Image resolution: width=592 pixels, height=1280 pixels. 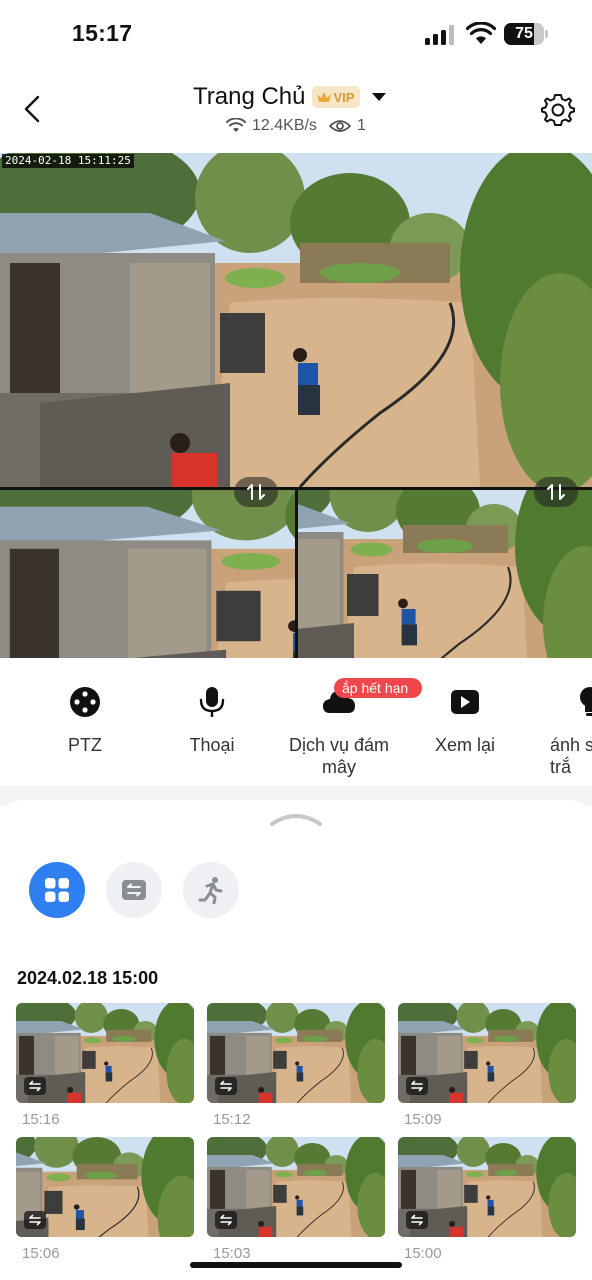 I want to click on tool-label: Thoại, so click(x=212, y=745).